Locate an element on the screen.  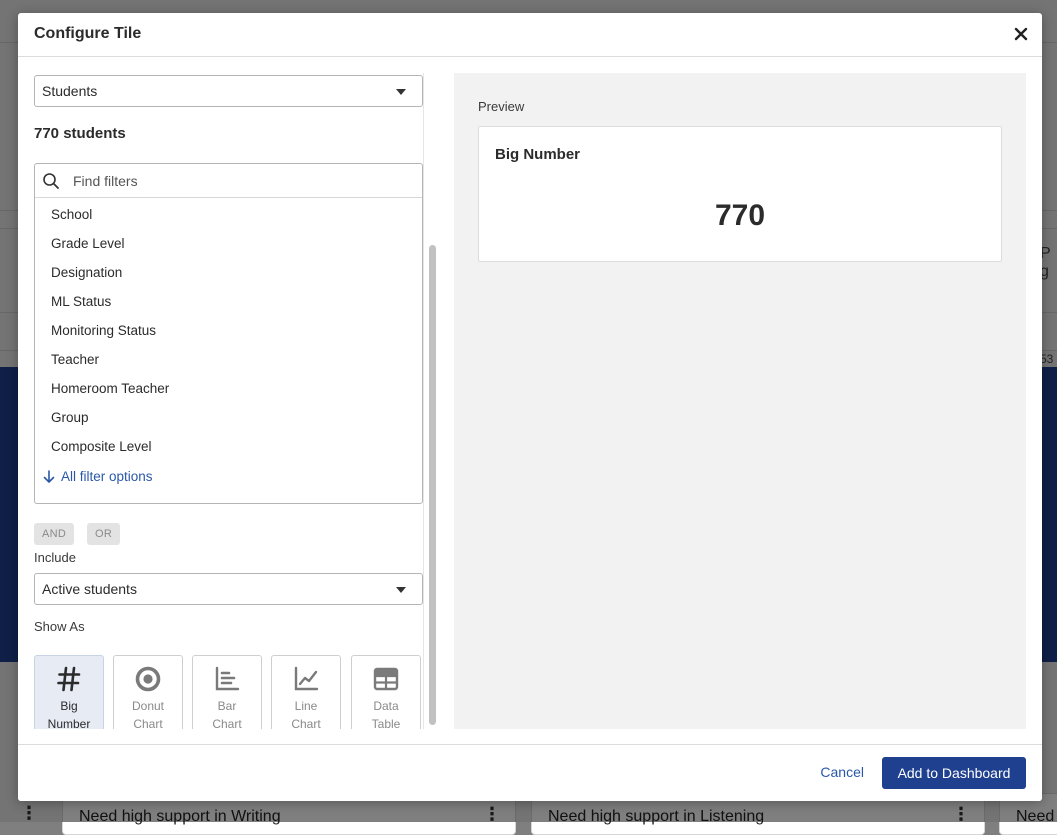
table-icon is located at coordinates (386, 679).